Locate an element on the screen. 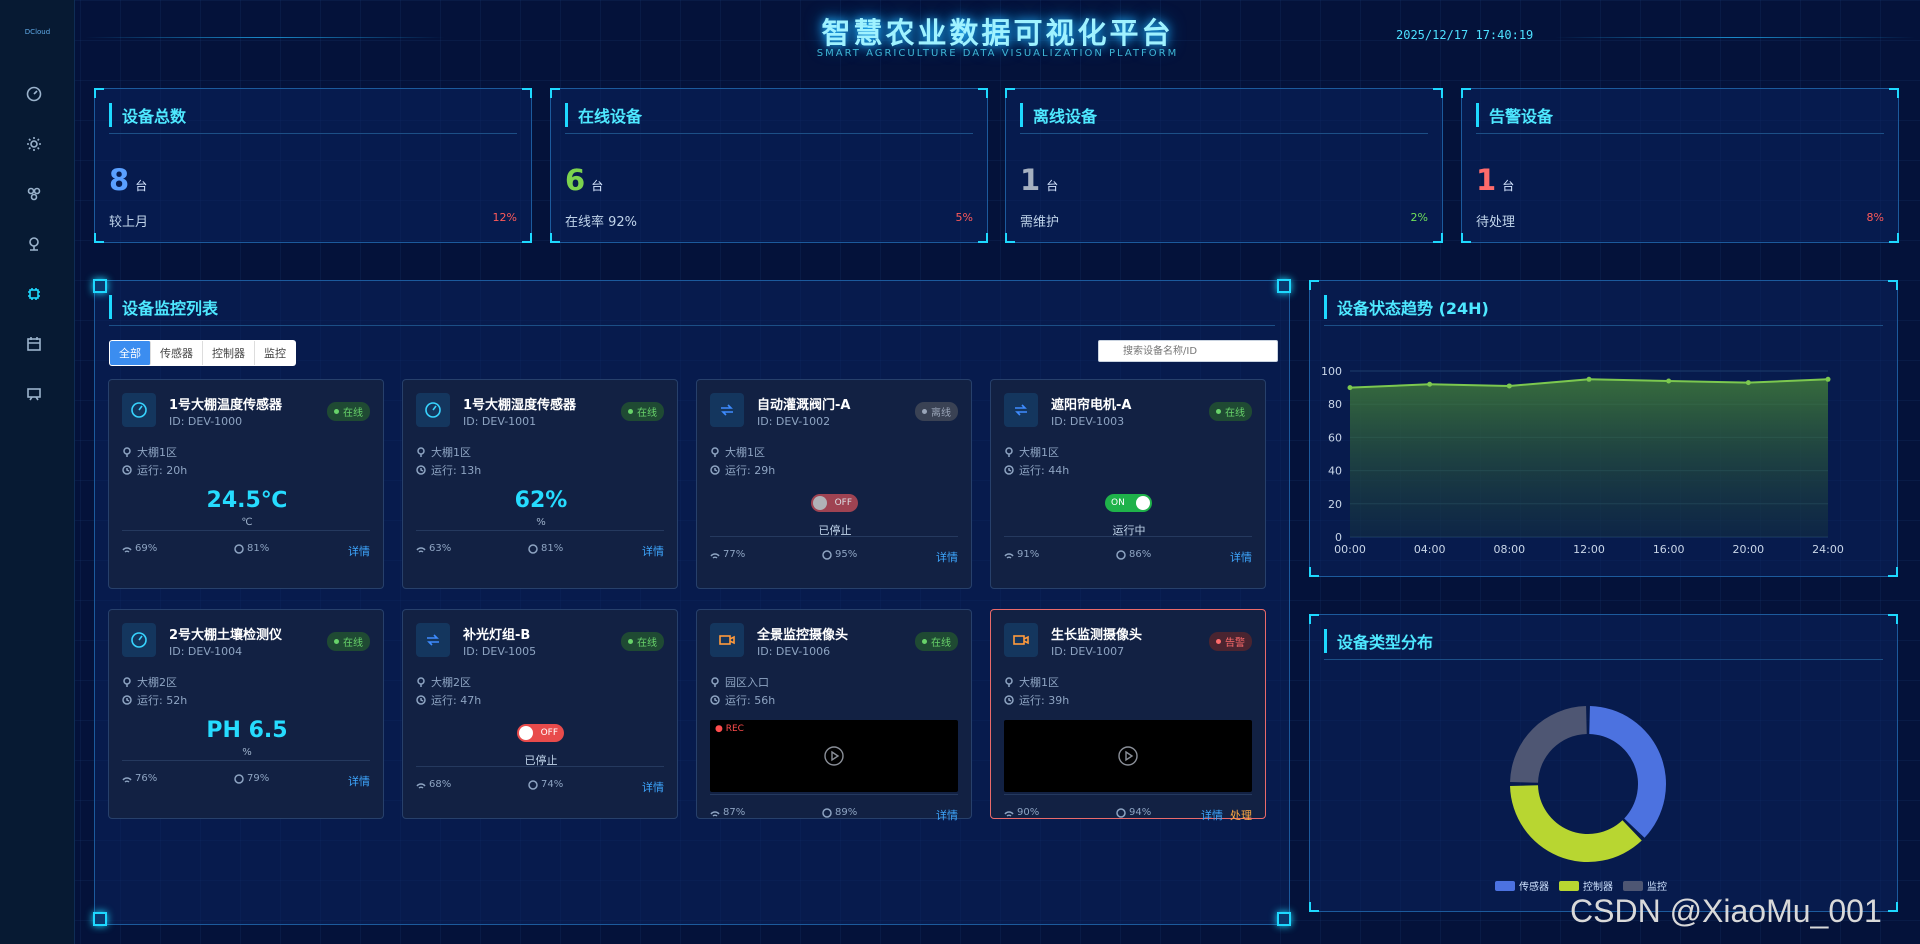  legend-entry: 控制器 is located at coordinates (1586, 885).